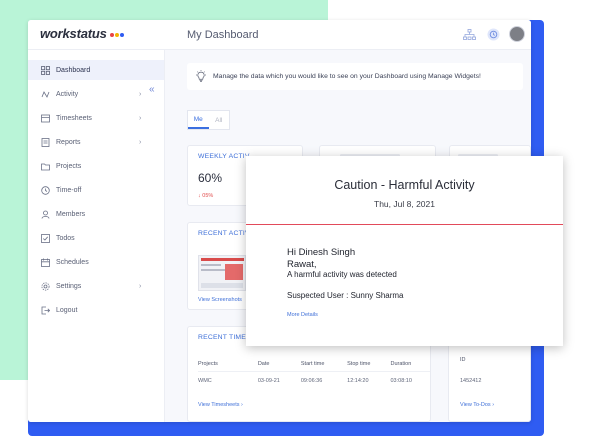 The height and width of the screenshot is (437, 616). I want to click on todos-id-header: ID, so click(463, 360).